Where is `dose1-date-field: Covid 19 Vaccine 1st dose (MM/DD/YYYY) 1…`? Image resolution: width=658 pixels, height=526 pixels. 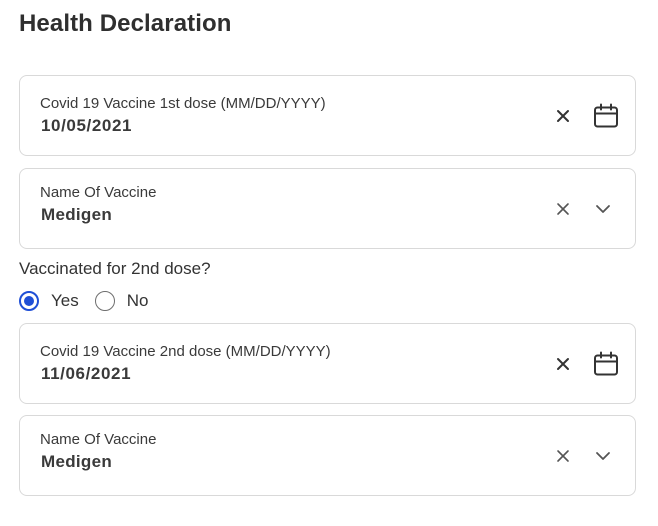
dose1-date-field: Covid 19 Vaccine 1st dose (MM/DD/YYYY) 1… is located at coordinates (327, 115).